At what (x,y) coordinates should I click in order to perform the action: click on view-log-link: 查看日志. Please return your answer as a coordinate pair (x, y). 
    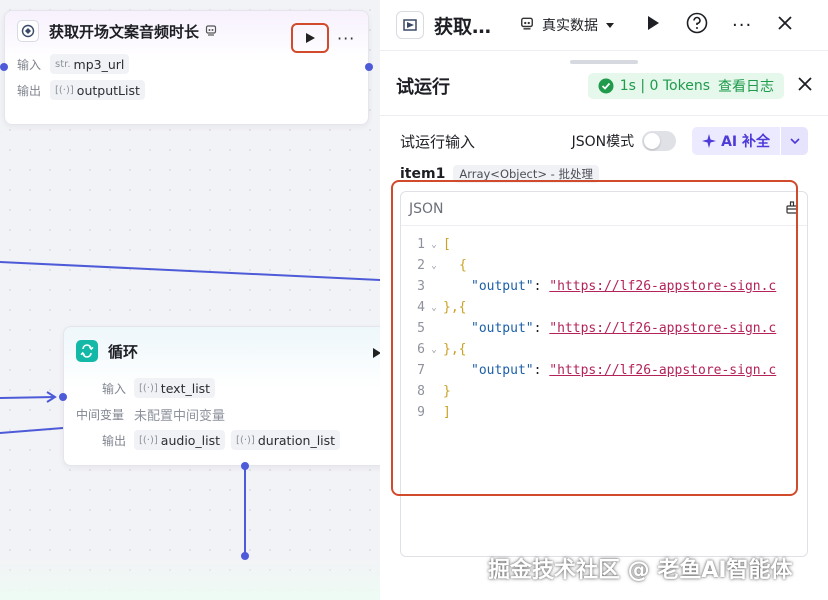
    Looking at the image, I should click on (746, 86).